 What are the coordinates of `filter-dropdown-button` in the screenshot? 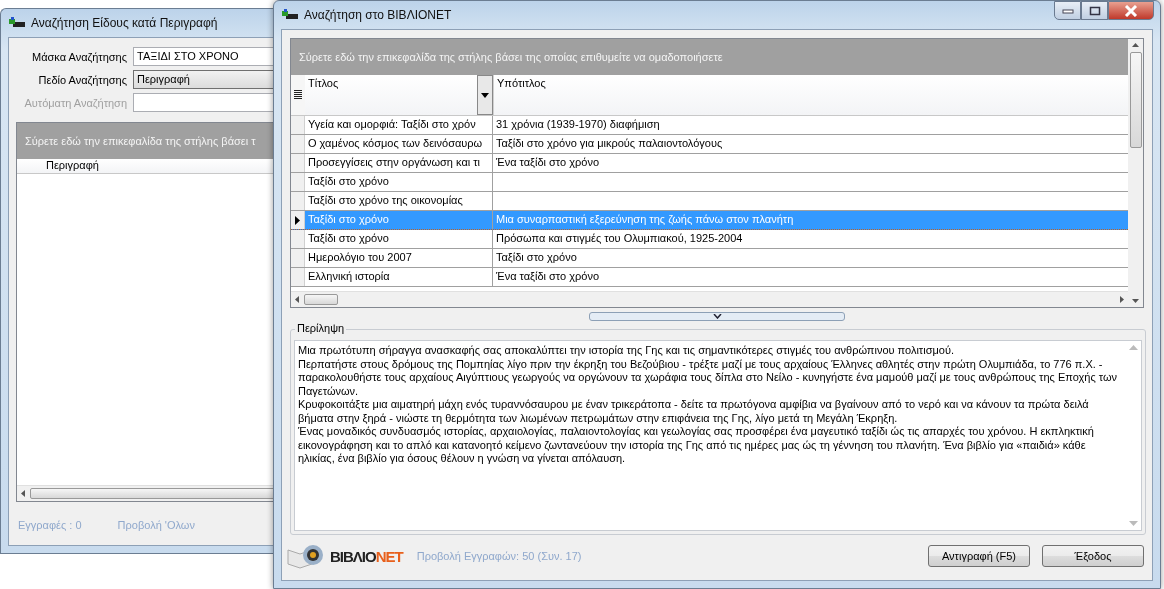 It's located at (485, 95).